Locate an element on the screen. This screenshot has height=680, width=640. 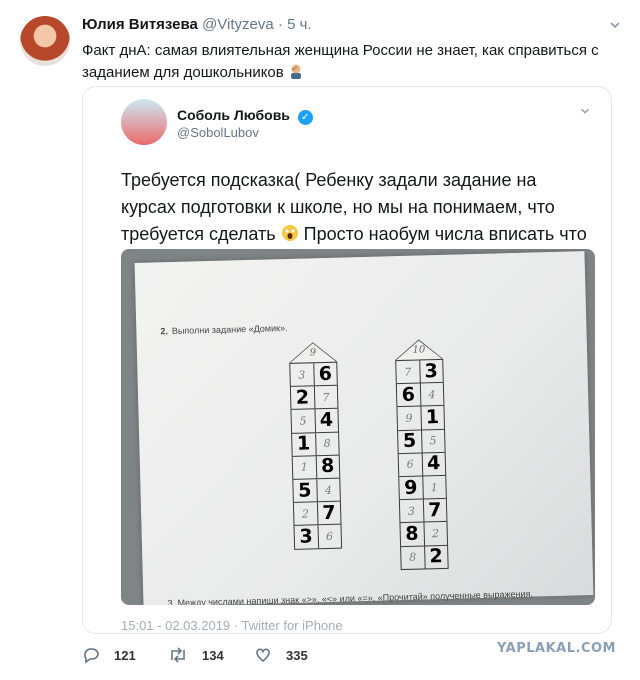
tweet-time: 5 ч. is located at coordinates (299, 24).